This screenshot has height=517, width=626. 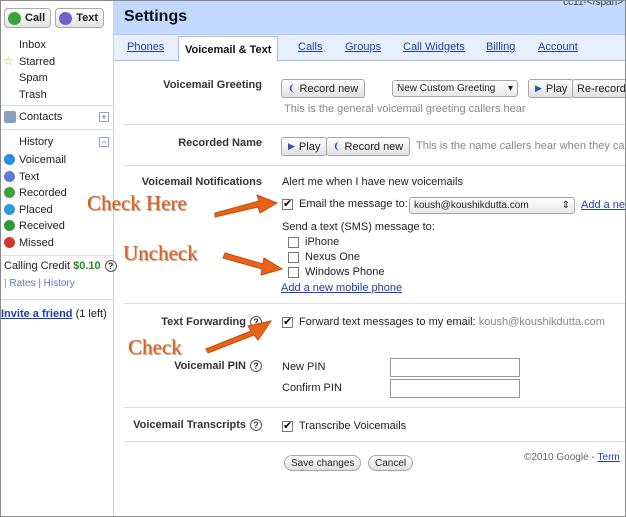 I want to click on arrow-check-here, so click(x=246, y=206).